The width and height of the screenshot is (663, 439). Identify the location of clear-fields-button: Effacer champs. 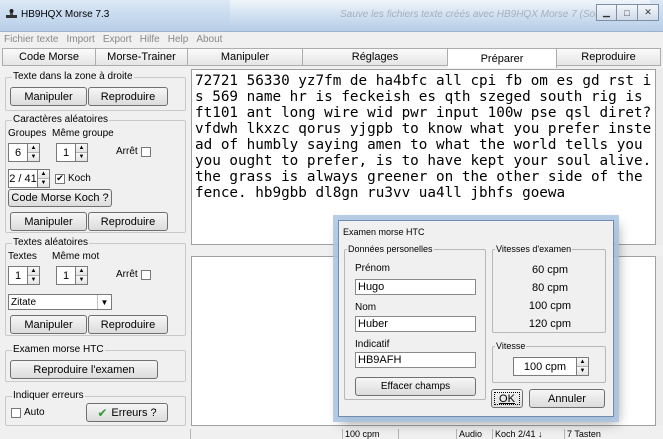
(415, 386).